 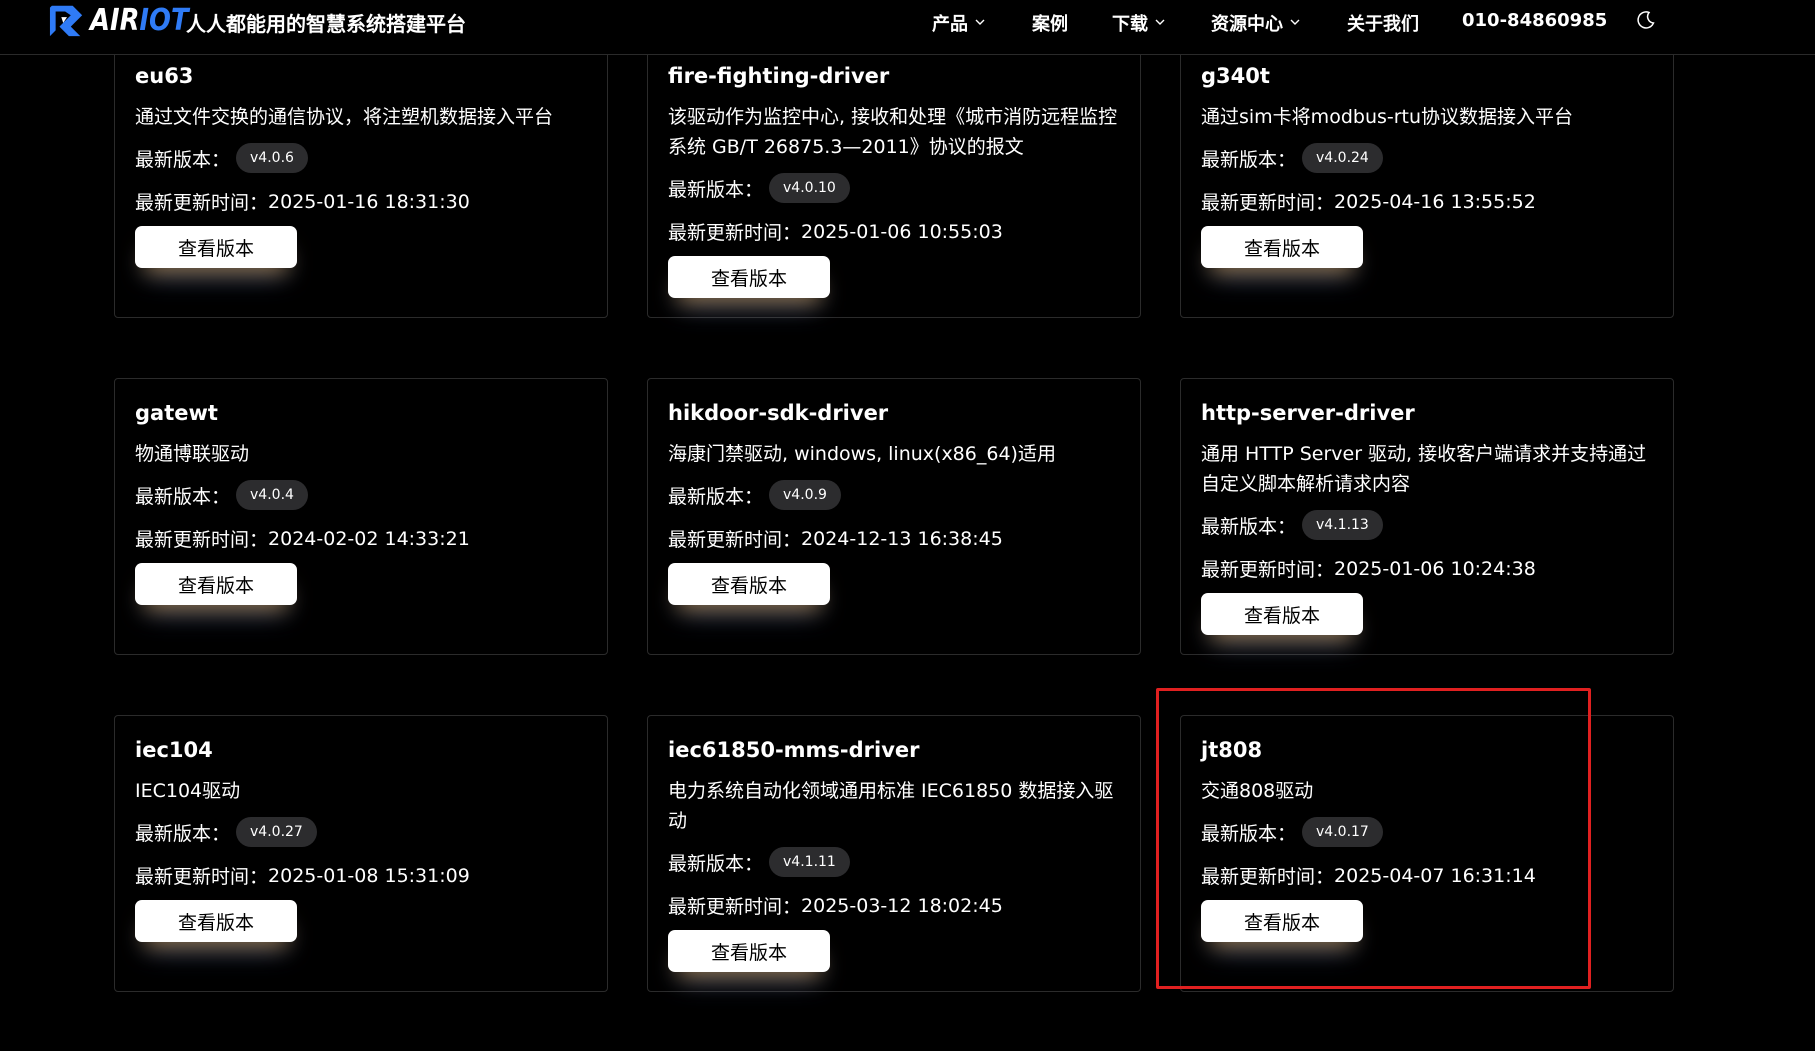 I want to click on card-description: 通过sim卡将modbus-rtu协议数据接入平台, so click(x=1387, y=117).